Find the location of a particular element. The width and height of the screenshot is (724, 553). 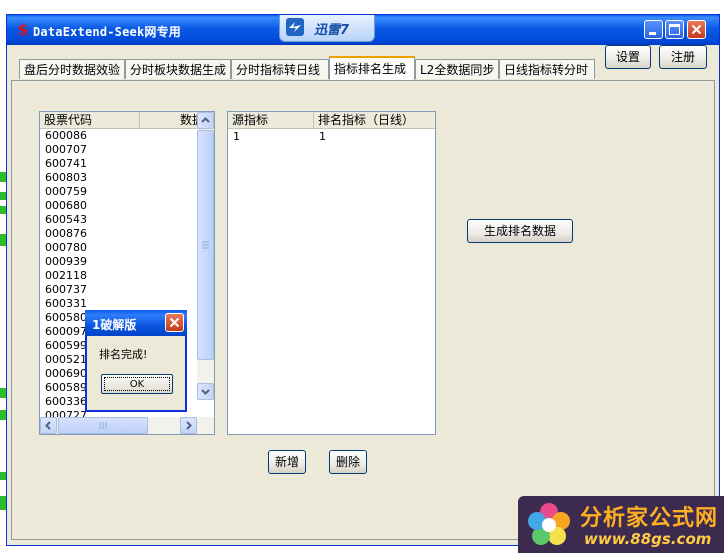

message-box: 1破解版 排名完成! OK is located at coordinates (136, 361).